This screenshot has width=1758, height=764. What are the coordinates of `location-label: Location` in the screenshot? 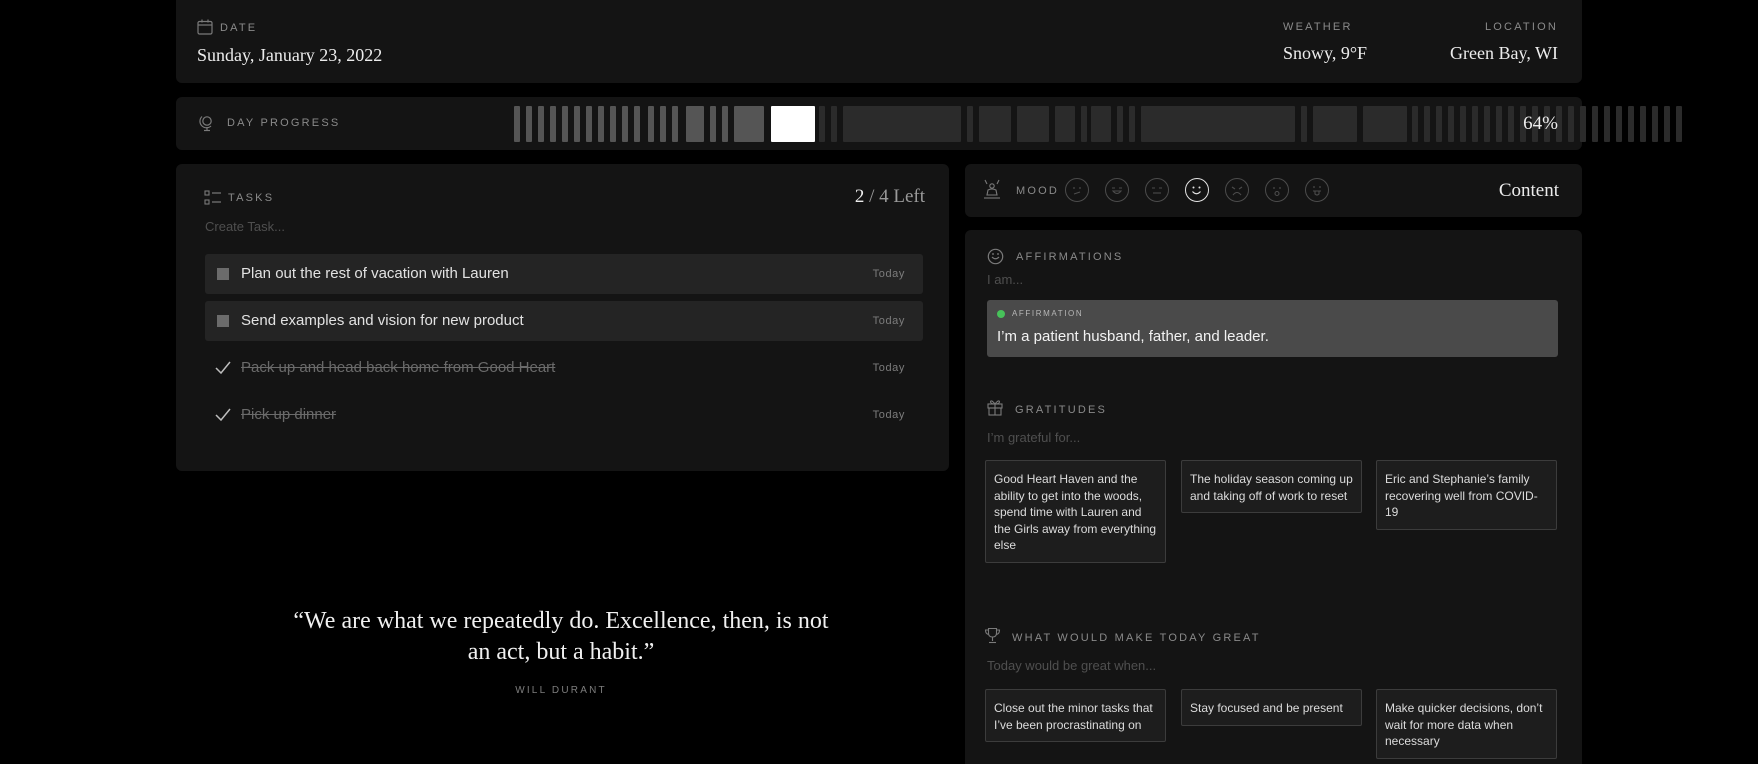 It's located at (1521, 27).